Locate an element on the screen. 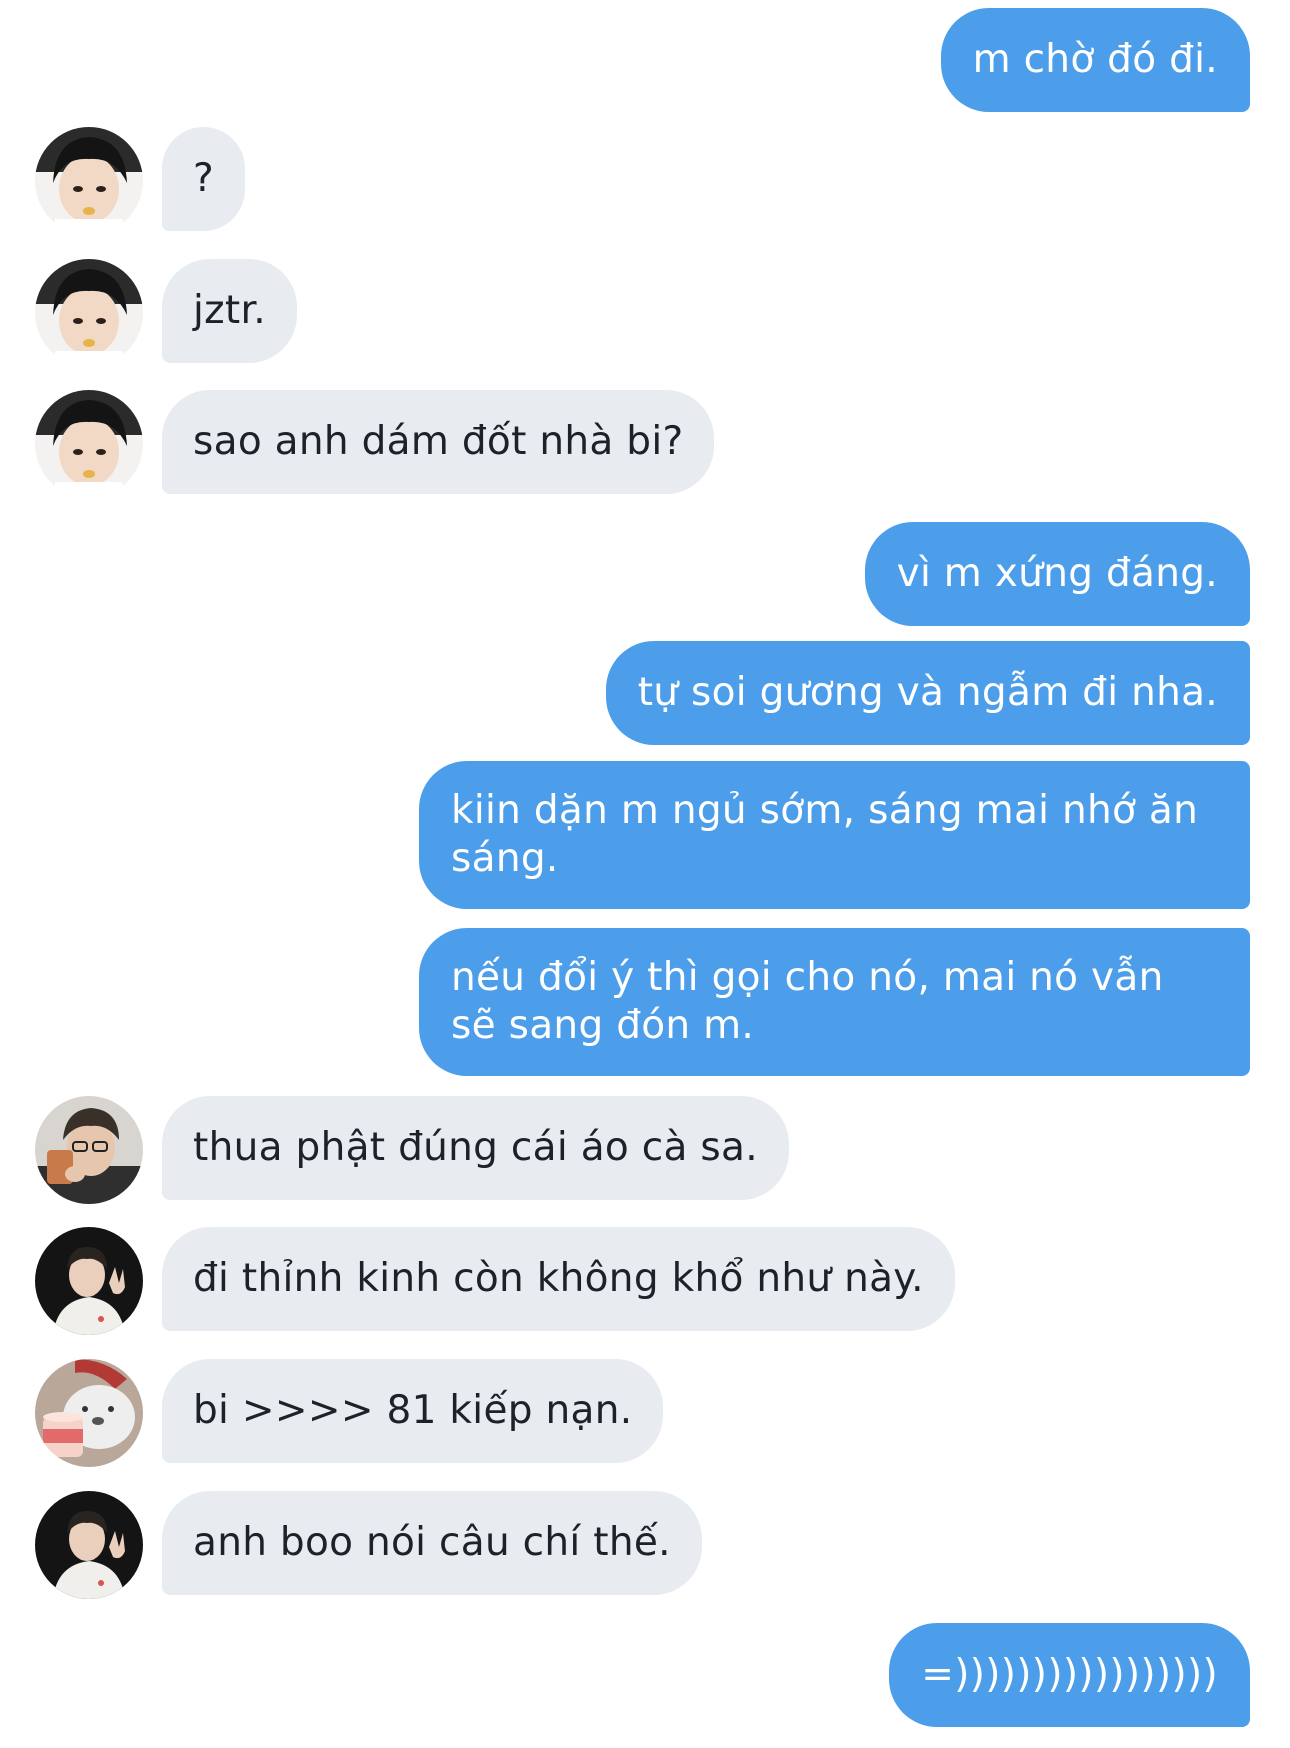 The height and width of the screenshot is (1748, 1290). incoming-message-bubble: jztr. is located at coordinates (229, 311).